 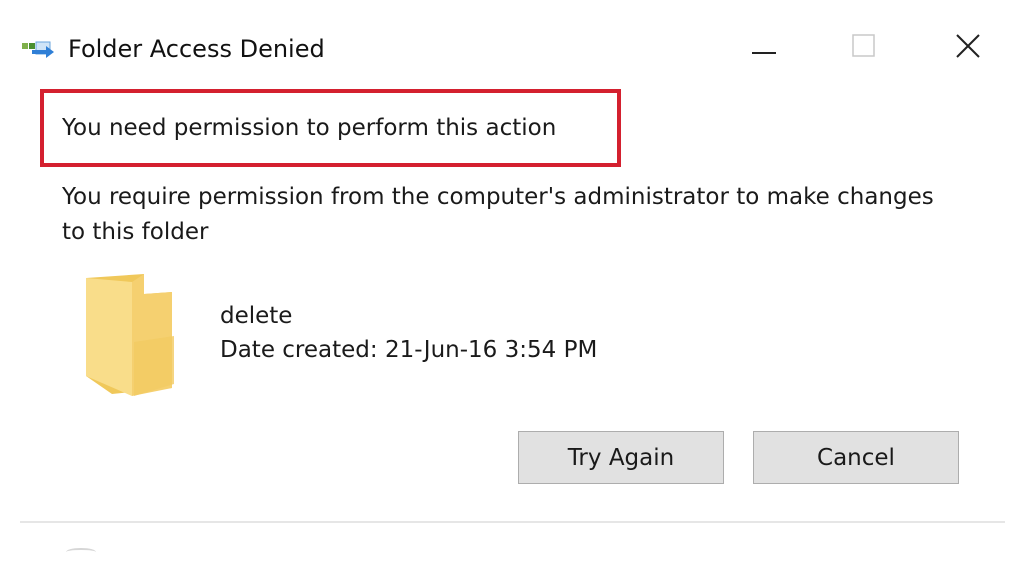 I want to click on folder-name: delete, so click(x=256, y=316).